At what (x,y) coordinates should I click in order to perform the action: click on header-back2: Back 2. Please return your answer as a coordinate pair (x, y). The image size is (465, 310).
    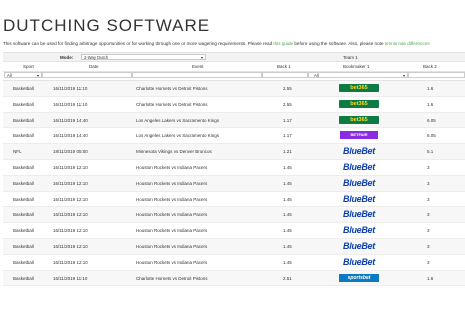
    Looking at the image, I should click on (430, 66).